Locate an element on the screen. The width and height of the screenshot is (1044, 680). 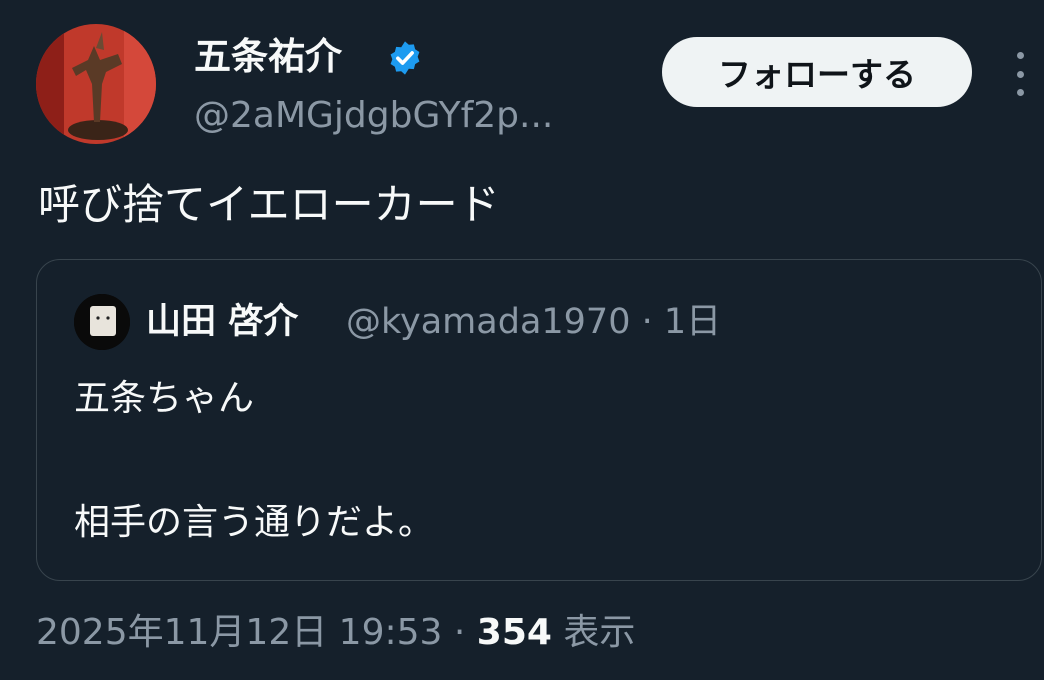
tweet-timestamp: 2025年11月12日 19:53 is located at coordinates (239, 632).